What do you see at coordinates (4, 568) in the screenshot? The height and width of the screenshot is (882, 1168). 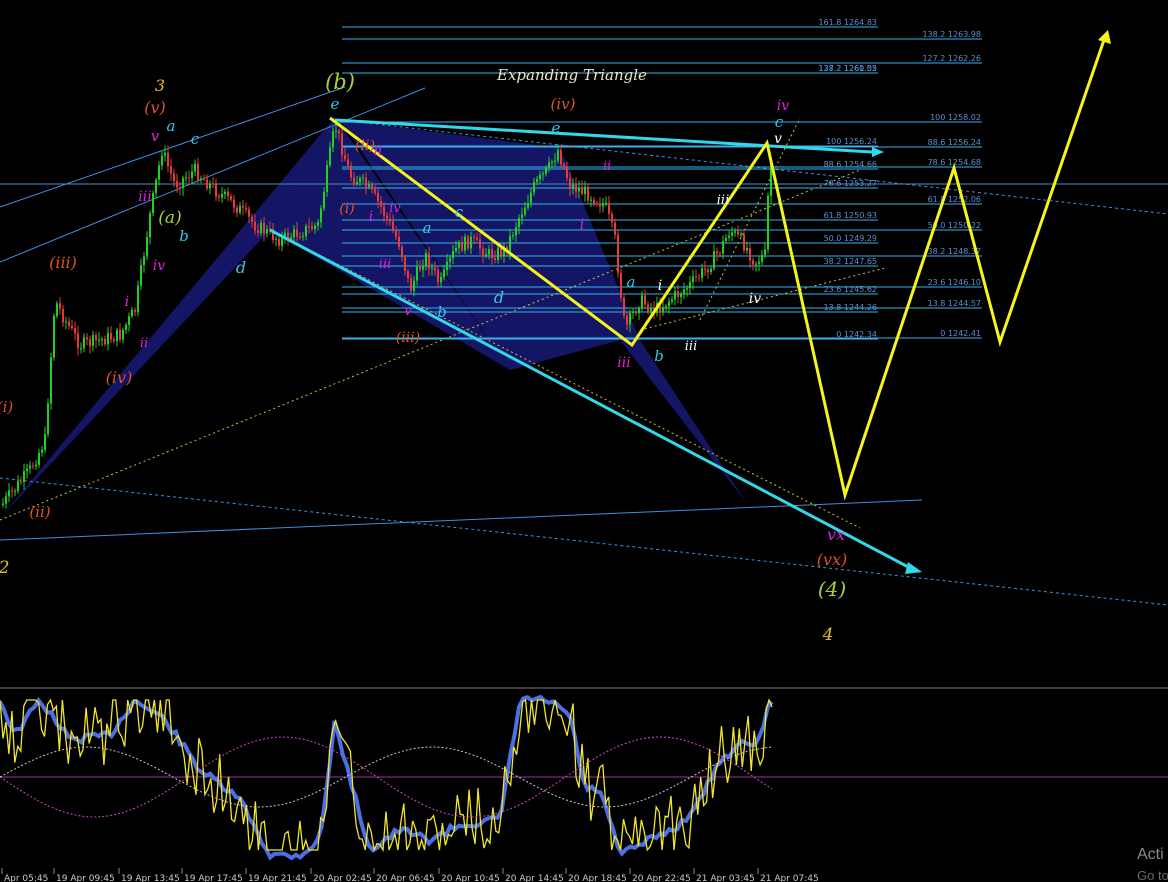 I see `wave-label: 2` at bounding box center [4, 568].